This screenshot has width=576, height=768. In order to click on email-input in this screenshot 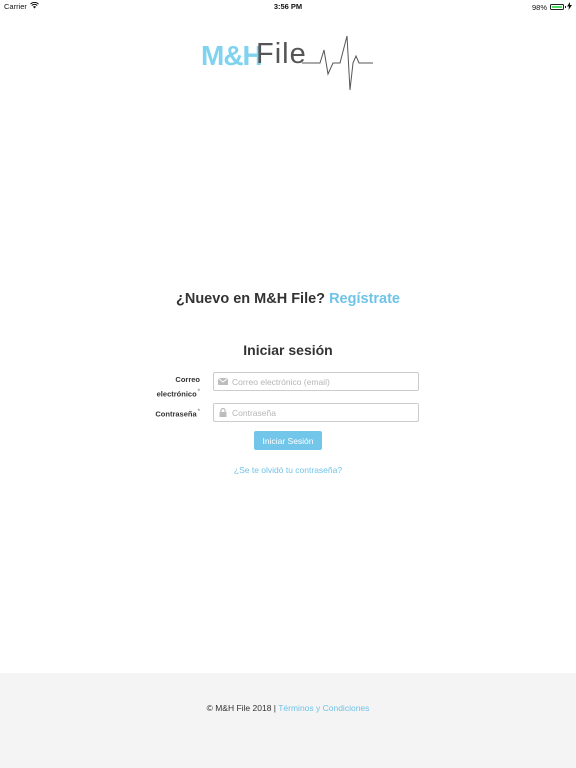, I will do `click(322, 381)`.